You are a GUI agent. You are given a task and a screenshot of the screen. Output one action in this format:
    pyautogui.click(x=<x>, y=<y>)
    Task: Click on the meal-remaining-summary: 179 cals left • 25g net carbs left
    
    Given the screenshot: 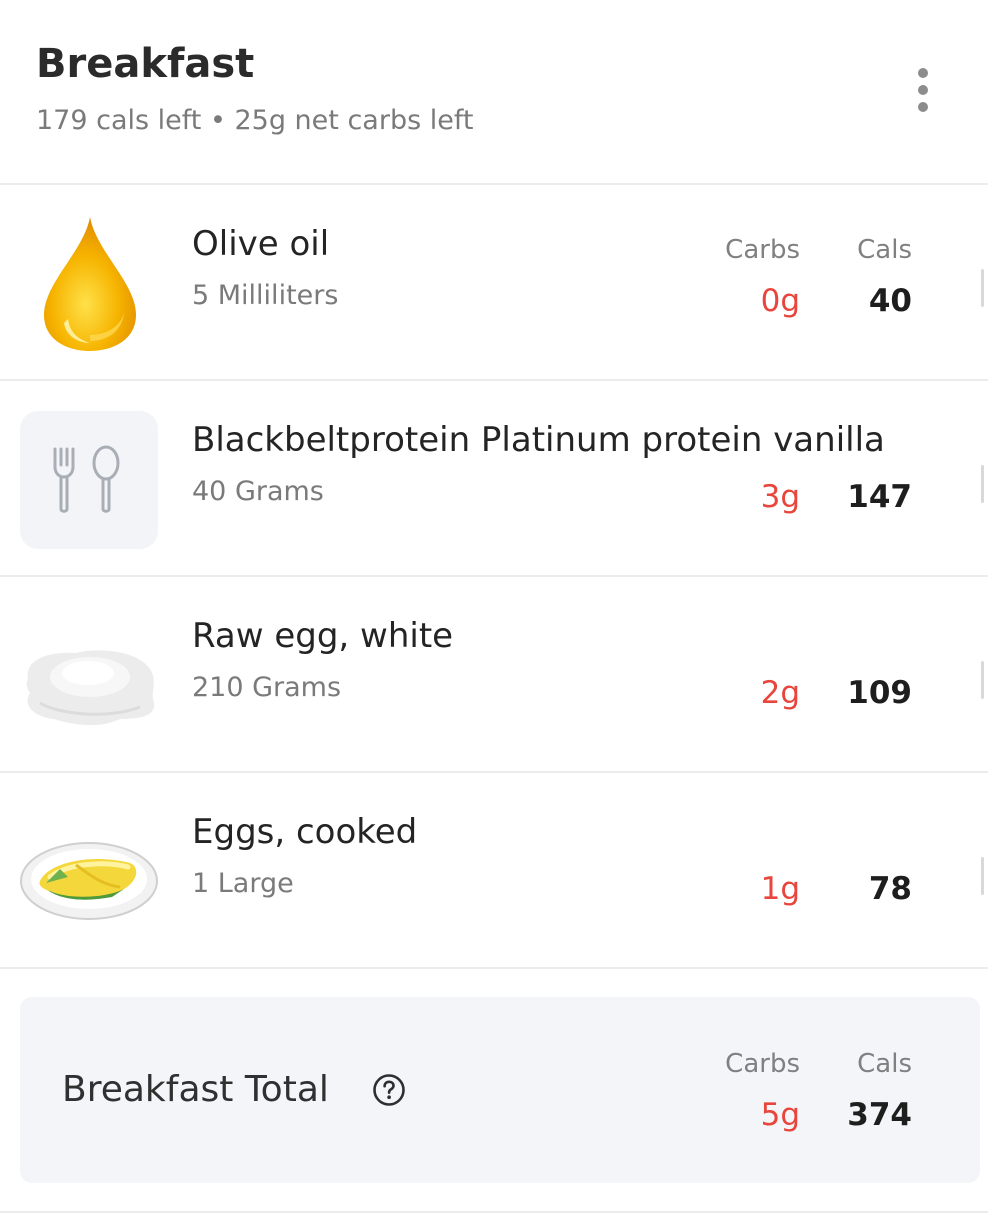 What is the action you would take?
    pyautogui.click(x=255, y=120)
    